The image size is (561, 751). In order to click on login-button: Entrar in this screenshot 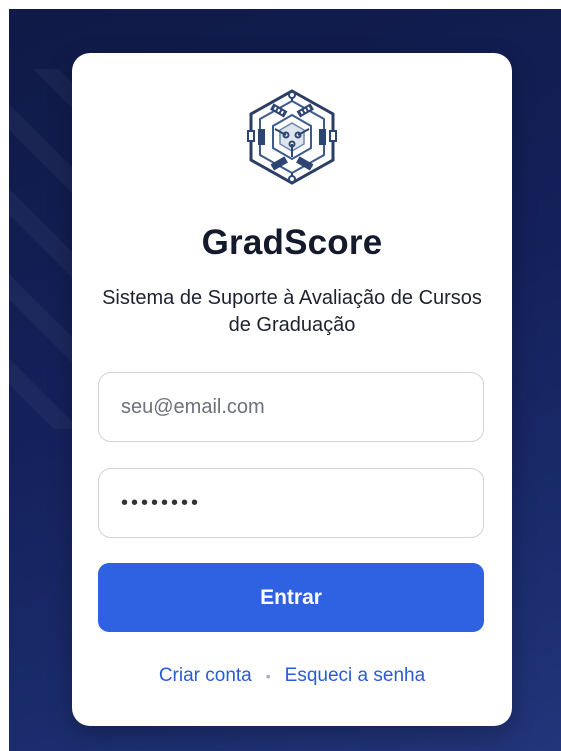, I will do `click(291, 597)`.